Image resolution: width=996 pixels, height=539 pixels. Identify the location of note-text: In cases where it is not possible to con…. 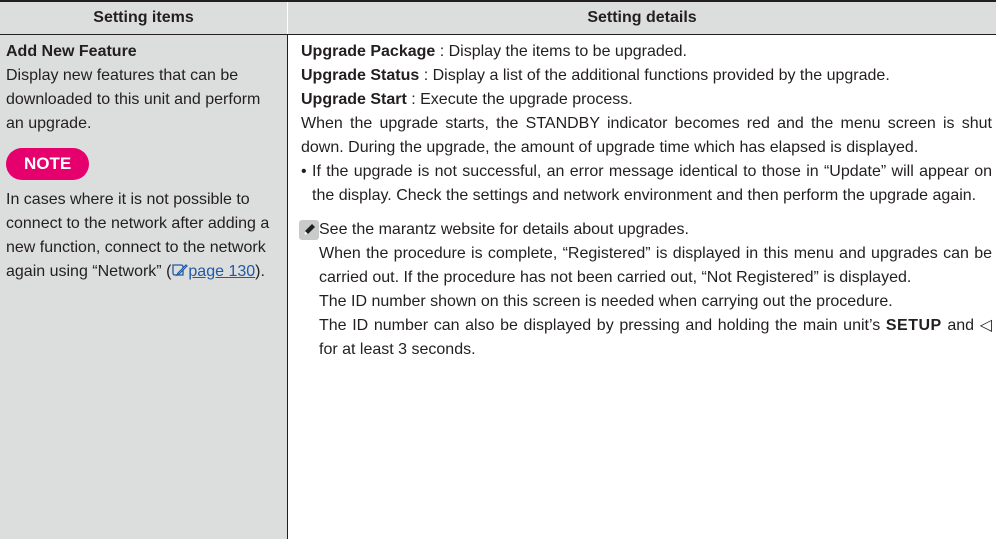
(143, 236).